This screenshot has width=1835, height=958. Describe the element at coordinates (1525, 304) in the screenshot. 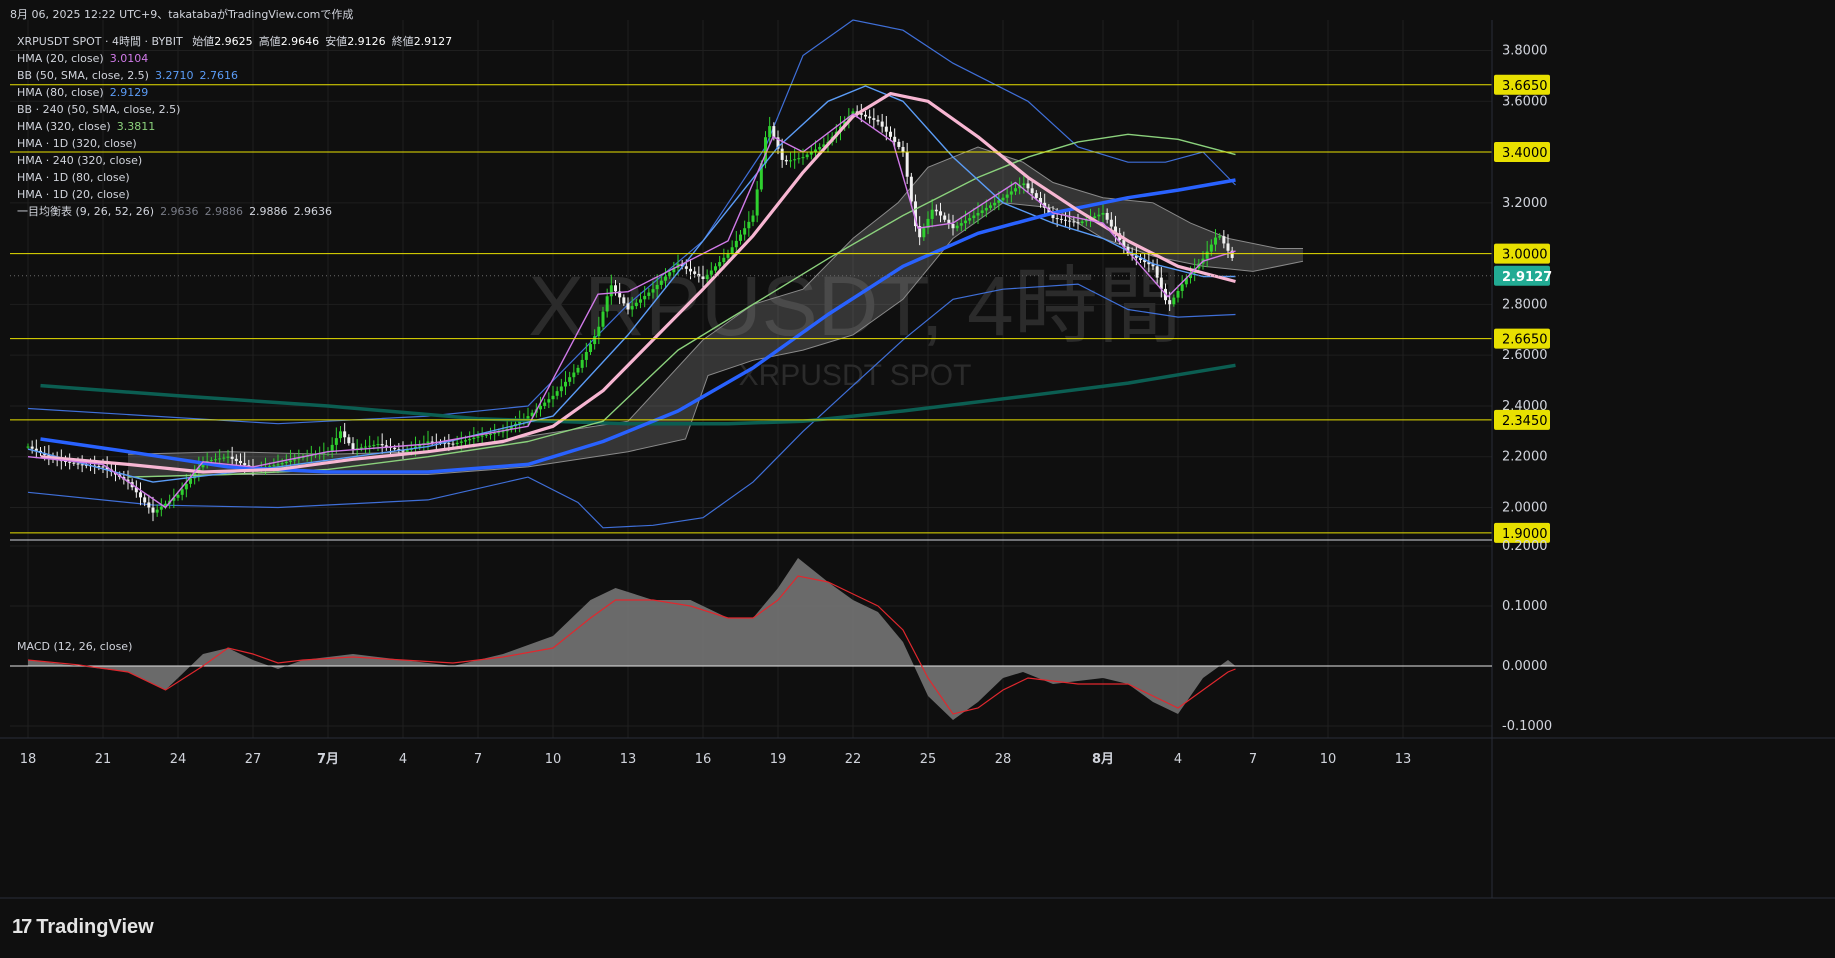

I see `price-tick-label: 2.8000` at that location.